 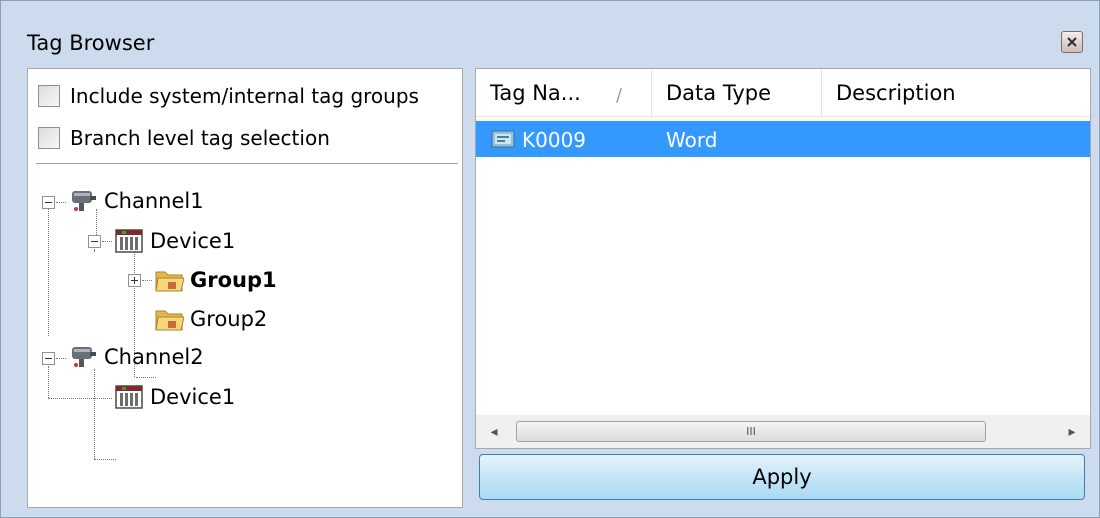 I want to click on branch-level-checkbox, so click(x=49, y=138).